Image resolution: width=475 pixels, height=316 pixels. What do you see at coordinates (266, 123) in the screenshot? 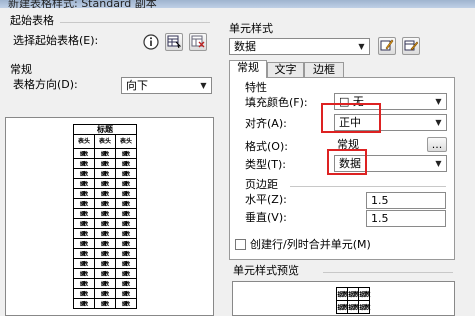
I see `alignment-label: 对齐(A):` at bounding box center [266, 123].